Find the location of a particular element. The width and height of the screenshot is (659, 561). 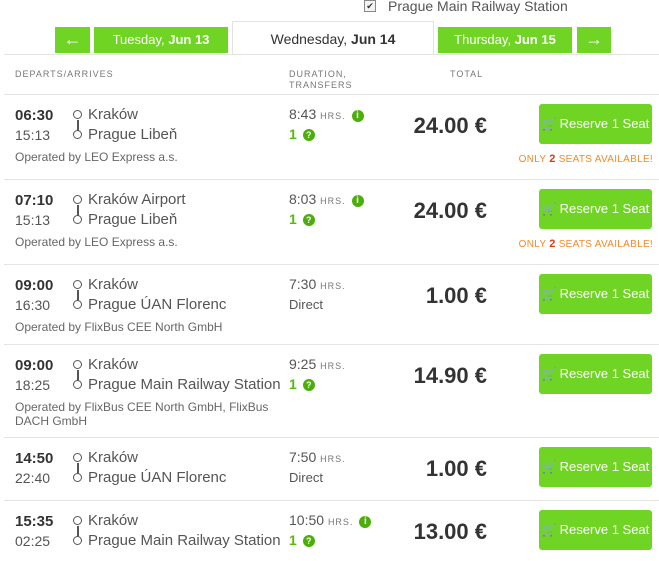

tab-prev-weekday: Tuesday, is located at coordinates (140, 39).